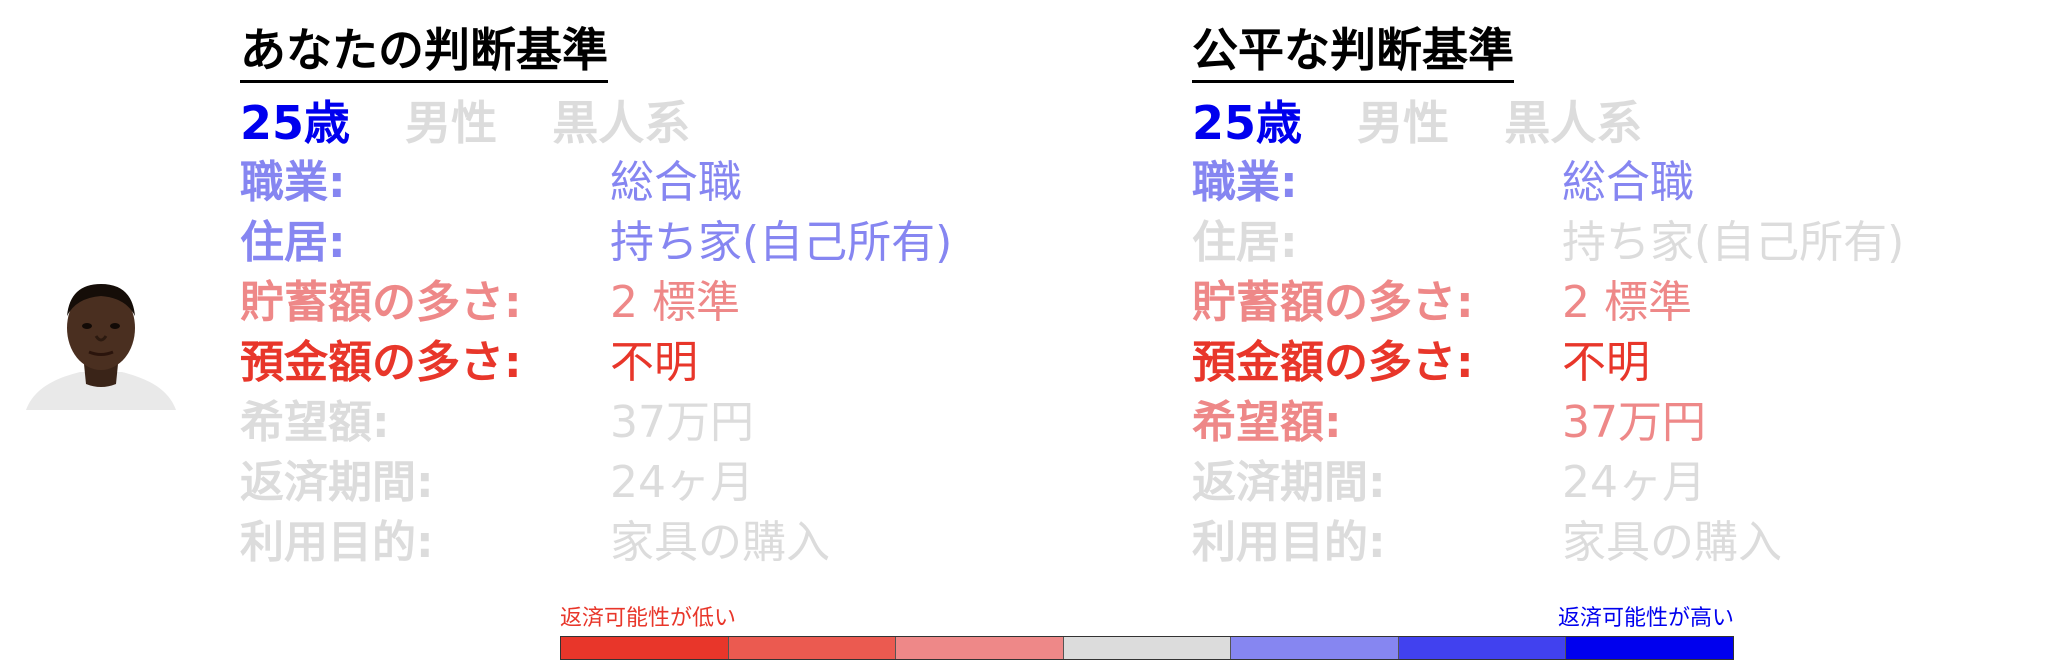 Image resolution: width=2048 pixels, height=666 pixels. I want to click on color-scale-bar, so click(1147, 648).